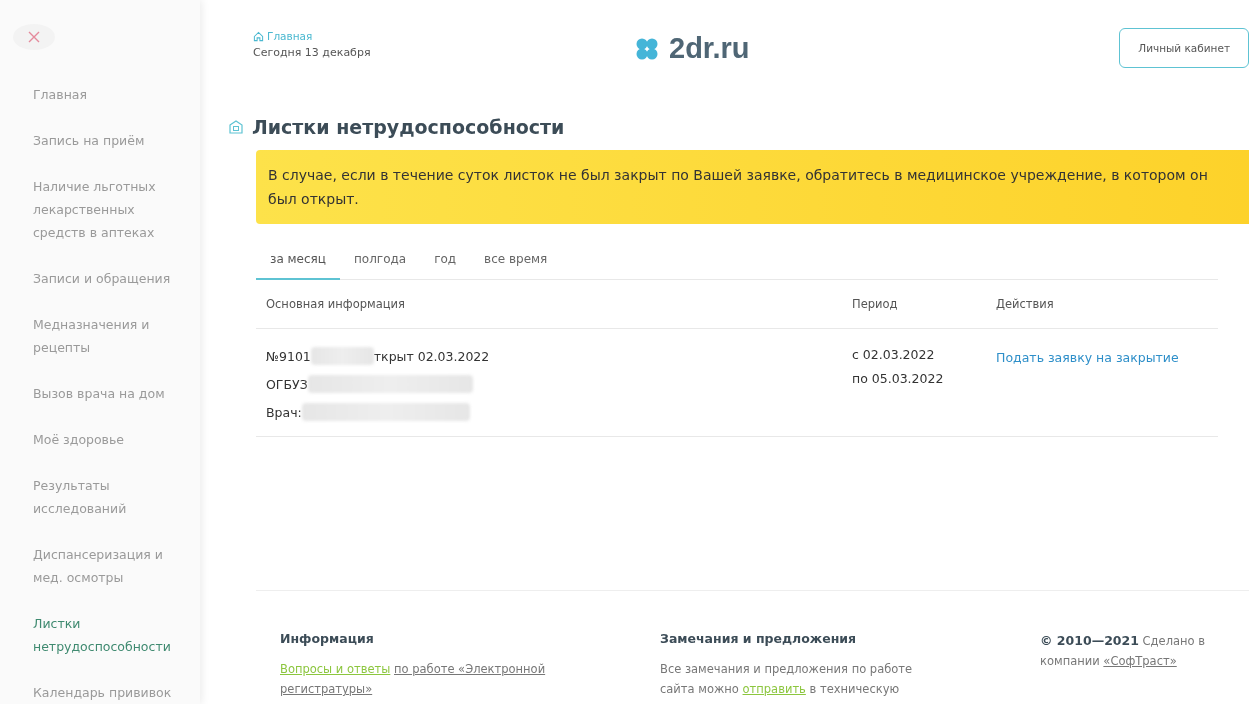 The height and width of the screenshot is (704, 1249). I want to click on faq-link: Вопросы и ответы, so click(335, 669).